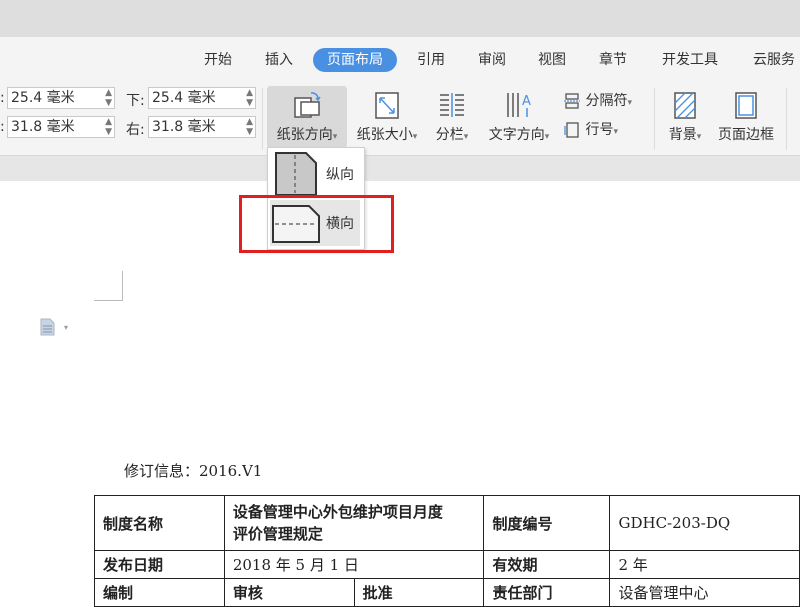  I want to click on table-row: 编制 审核 批准 责任部门 设备管理中心, so click(447, 592).